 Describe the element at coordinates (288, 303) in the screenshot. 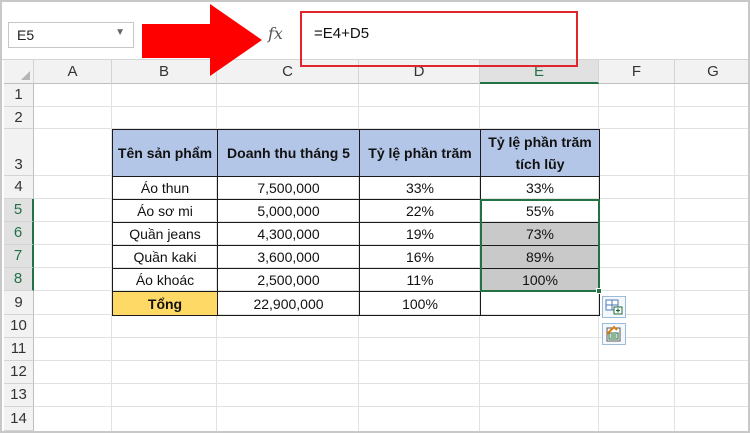

I see `total-revenue: 22,900,000` at that location.